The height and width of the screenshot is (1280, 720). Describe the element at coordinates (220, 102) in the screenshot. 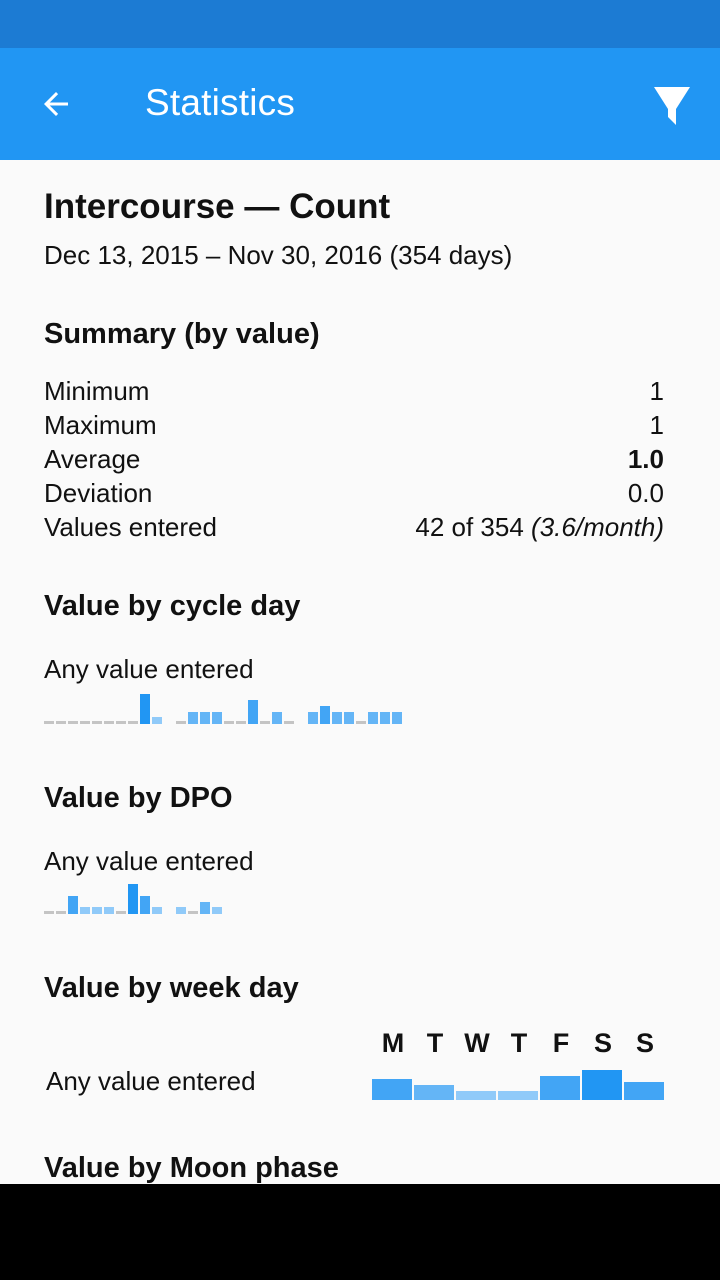

I see `app-title: Statistics` at that location.